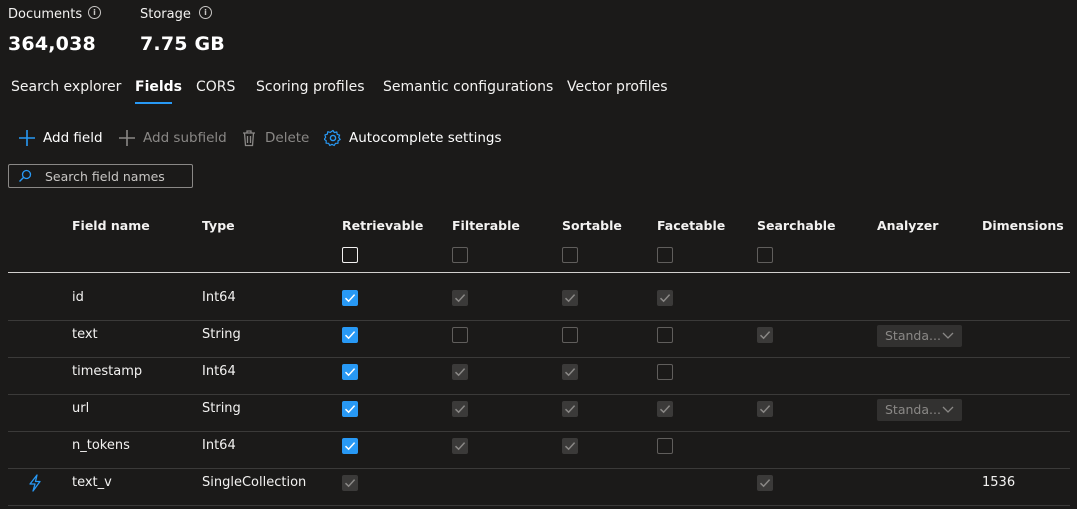  I want to click on column-header-sortable: Sortable, so click(592, 225).